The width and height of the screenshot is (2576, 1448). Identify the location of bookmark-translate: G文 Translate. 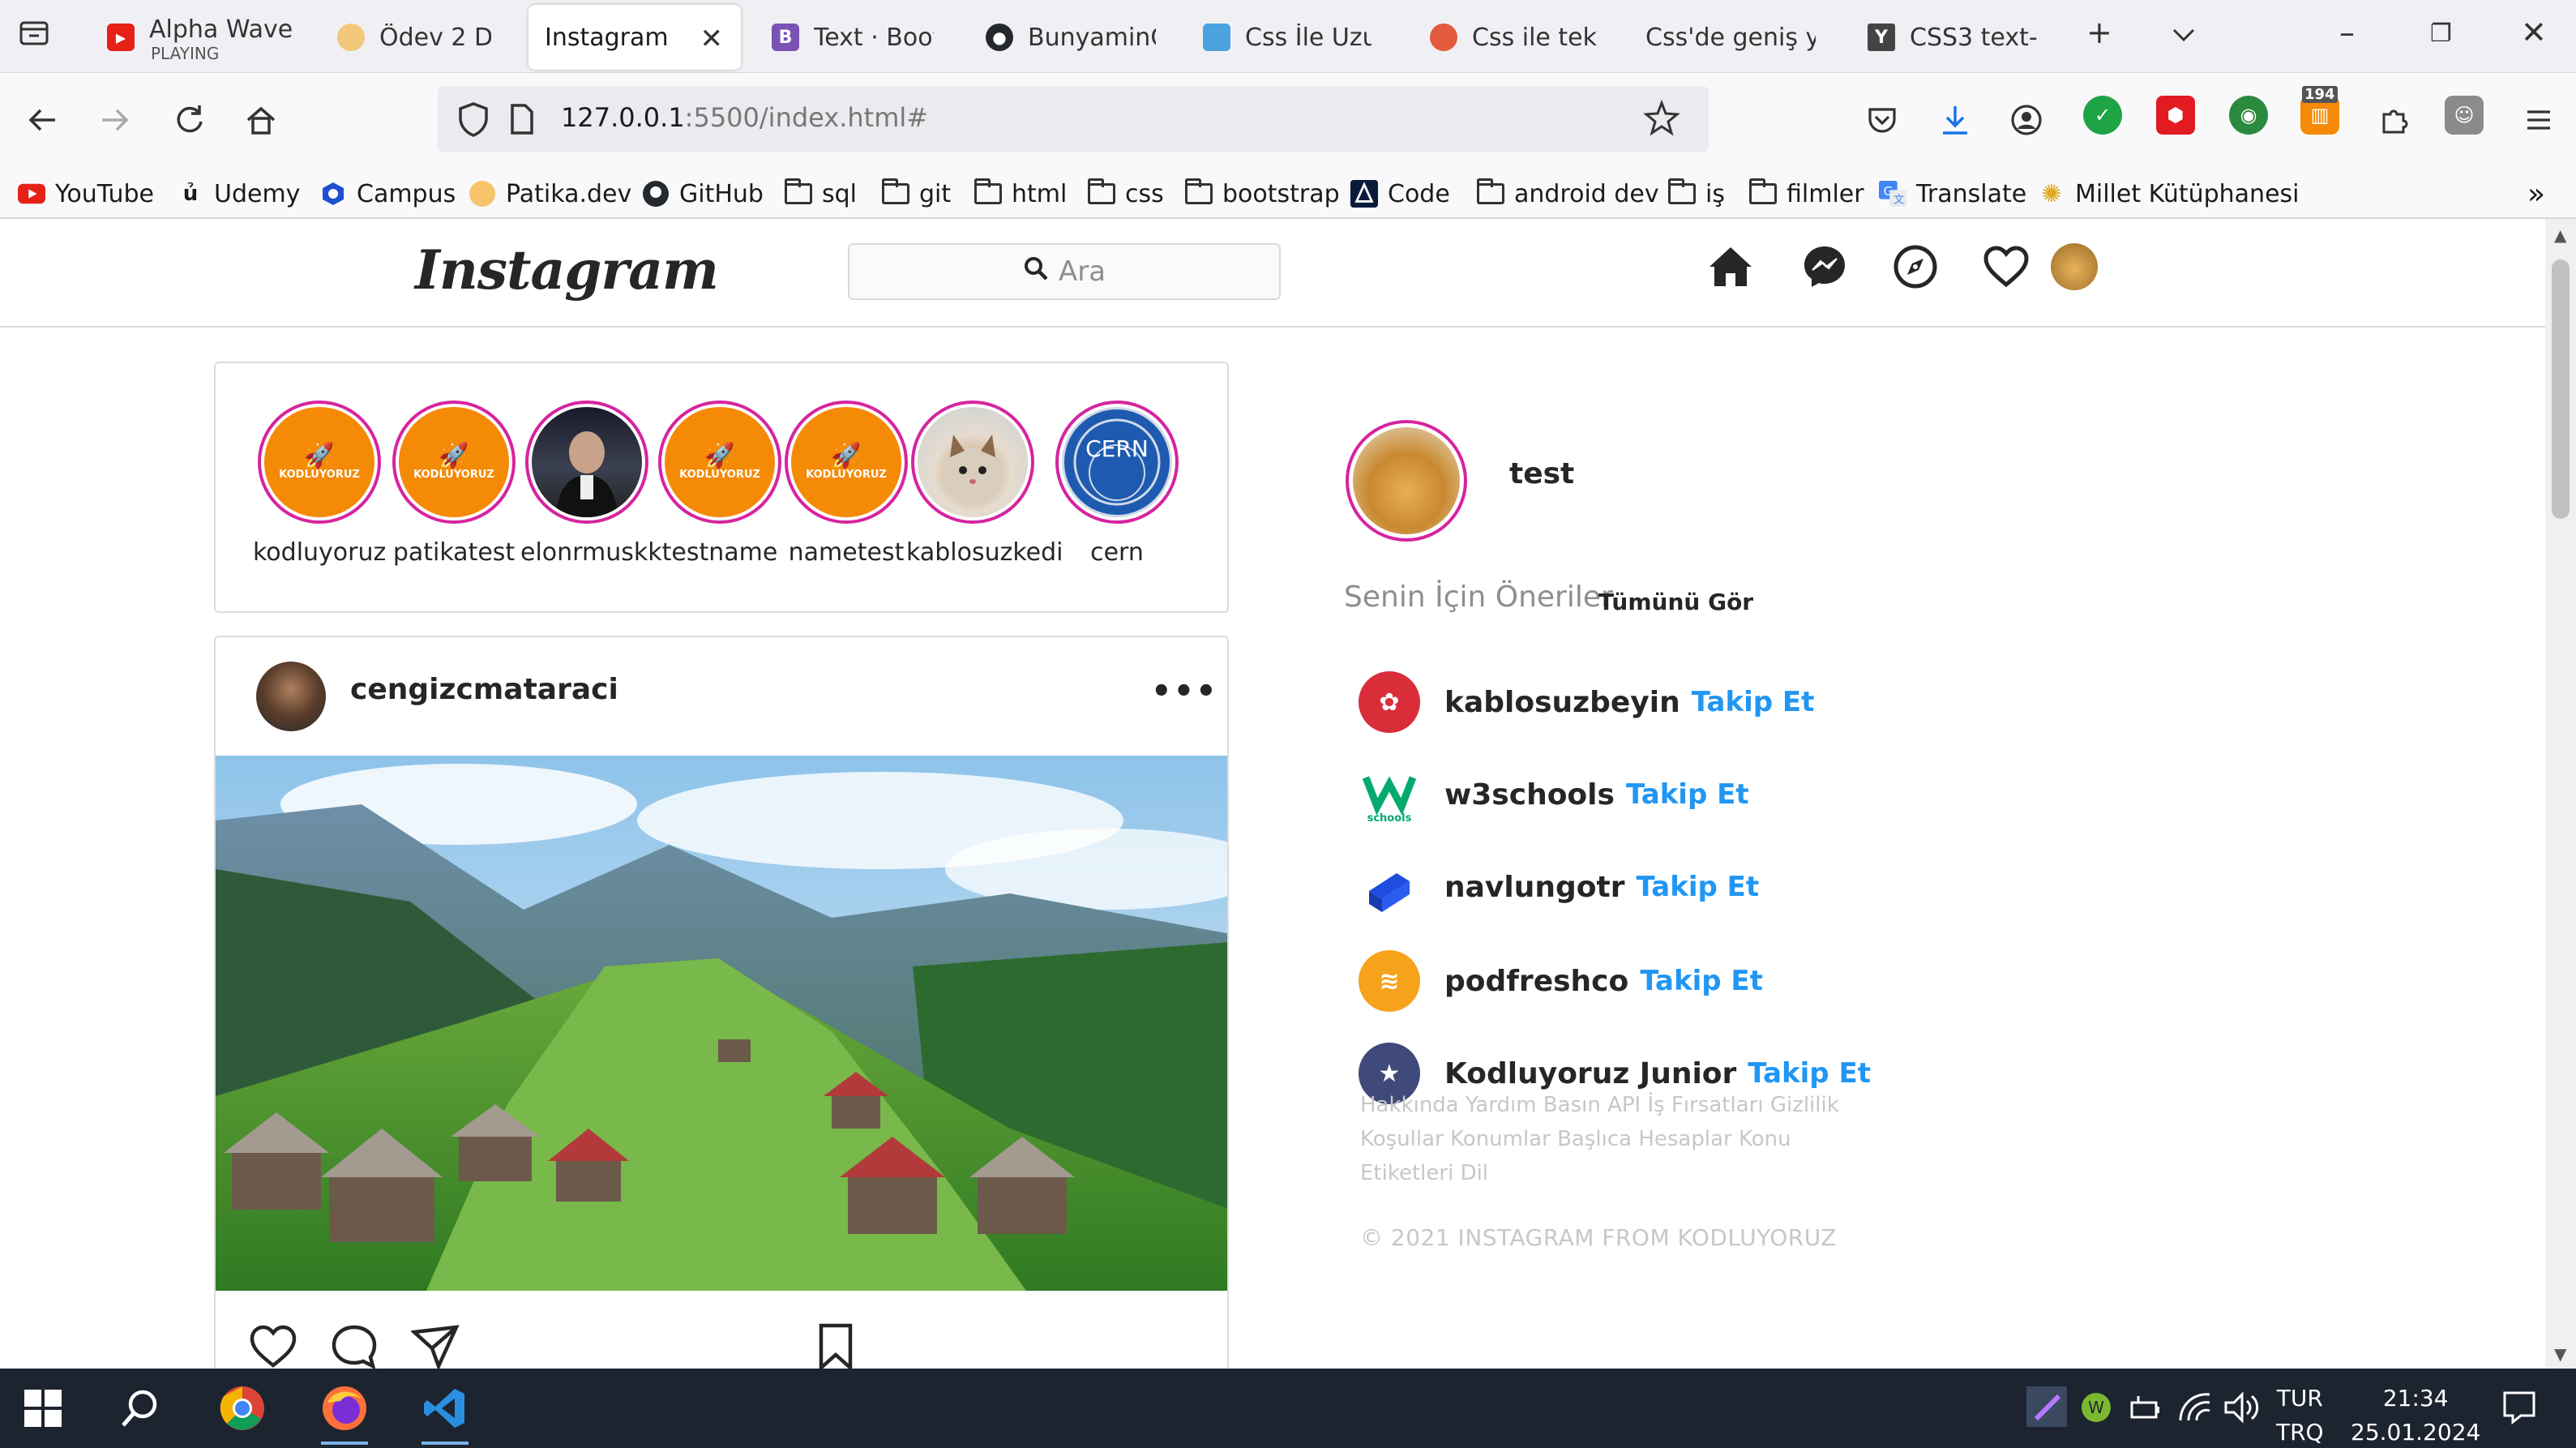
(1953, 193).